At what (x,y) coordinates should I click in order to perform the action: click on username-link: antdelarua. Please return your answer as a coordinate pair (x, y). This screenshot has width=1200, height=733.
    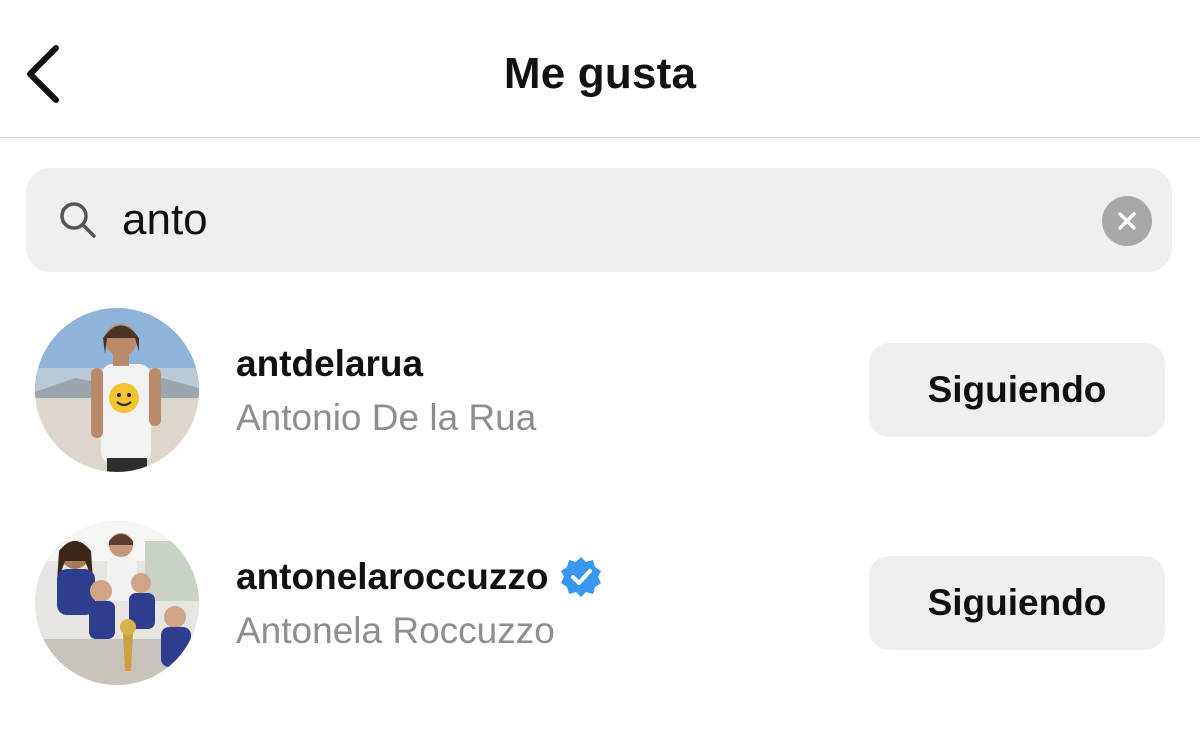
    Looking at the image, I should click on (329, 364).